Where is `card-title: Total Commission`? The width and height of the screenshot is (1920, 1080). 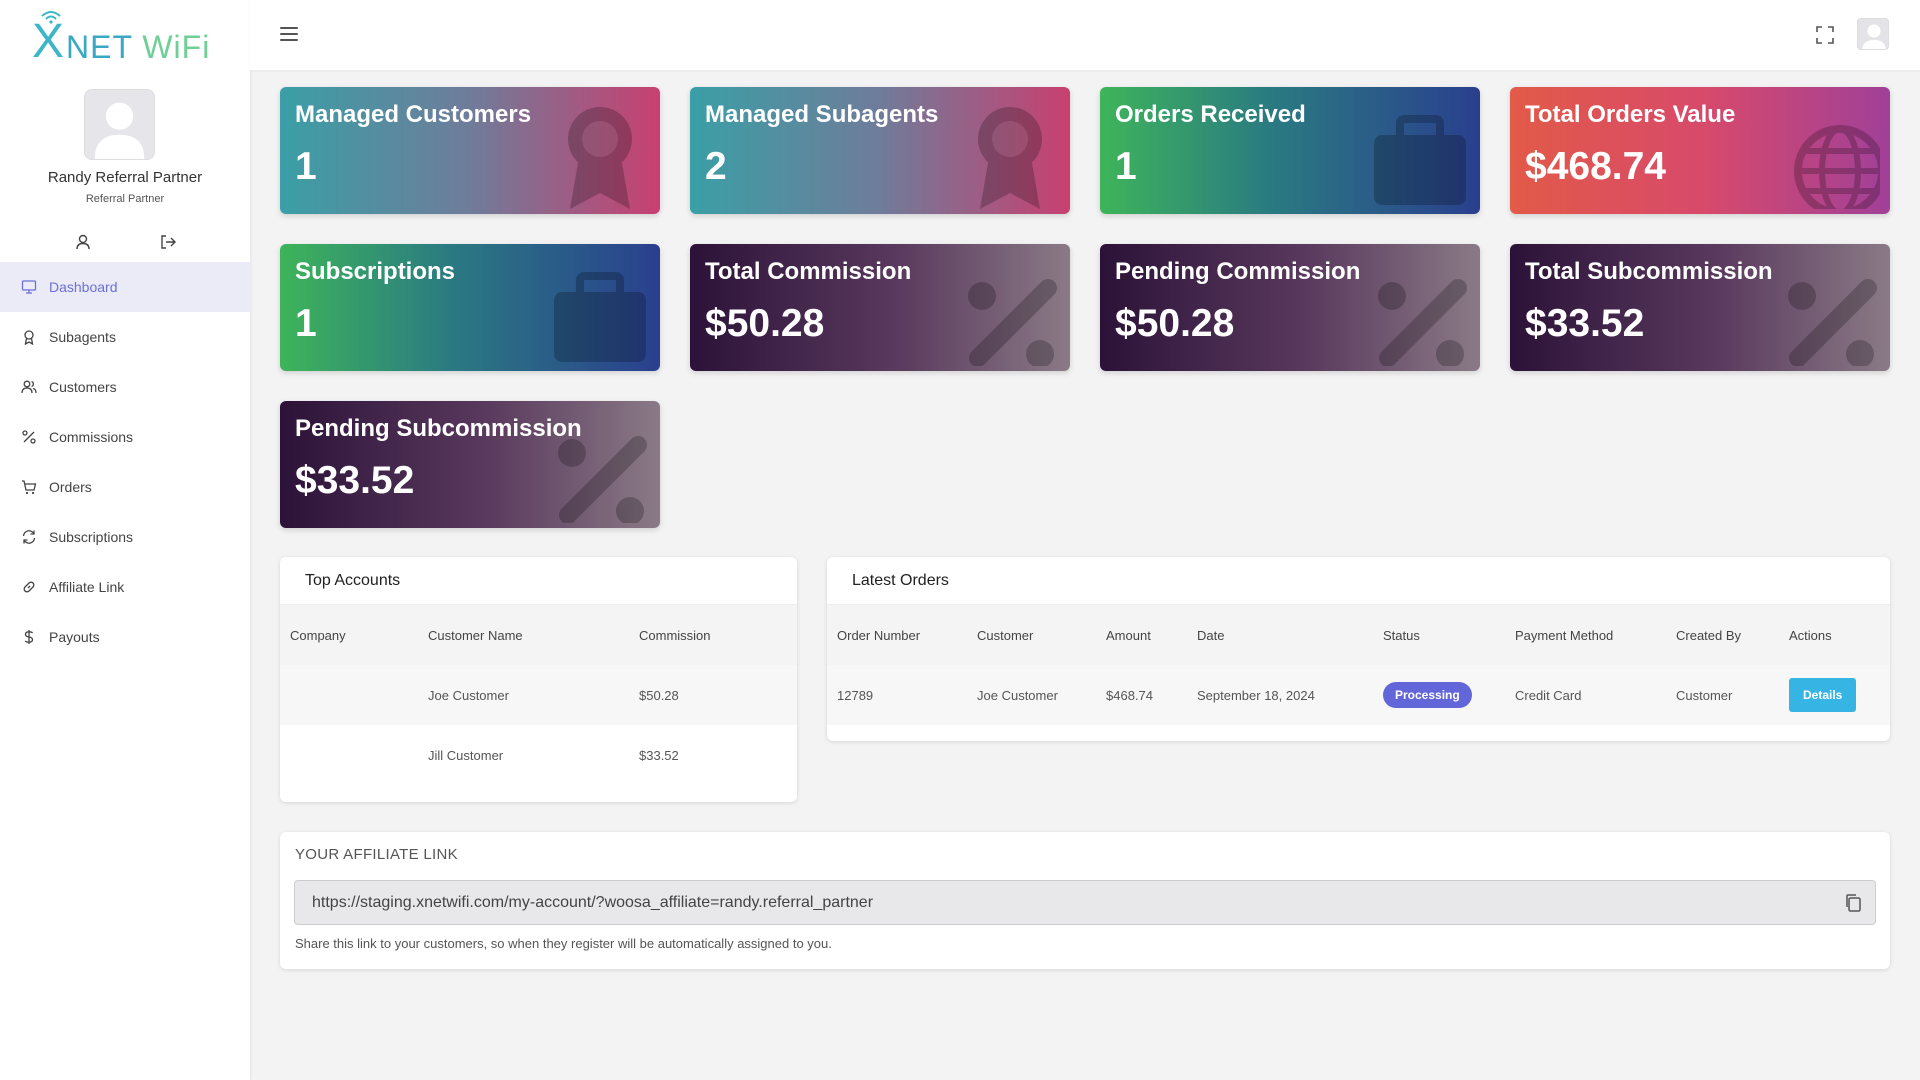 card-title: Total Commission is located at coordinates (808, 271).